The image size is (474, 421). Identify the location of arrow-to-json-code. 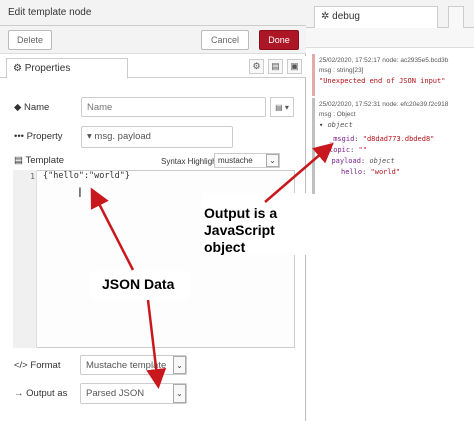
(112, 229).